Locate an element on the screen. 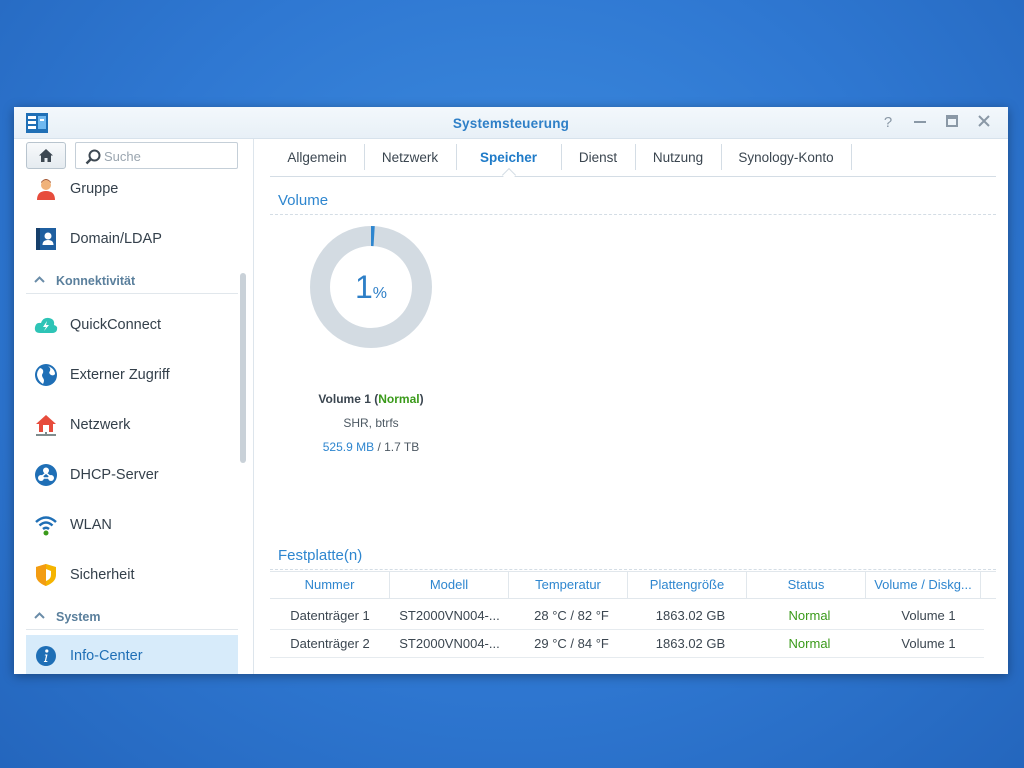  title-bar: Systemsteuerung ? is located at coordinates (511, 123).